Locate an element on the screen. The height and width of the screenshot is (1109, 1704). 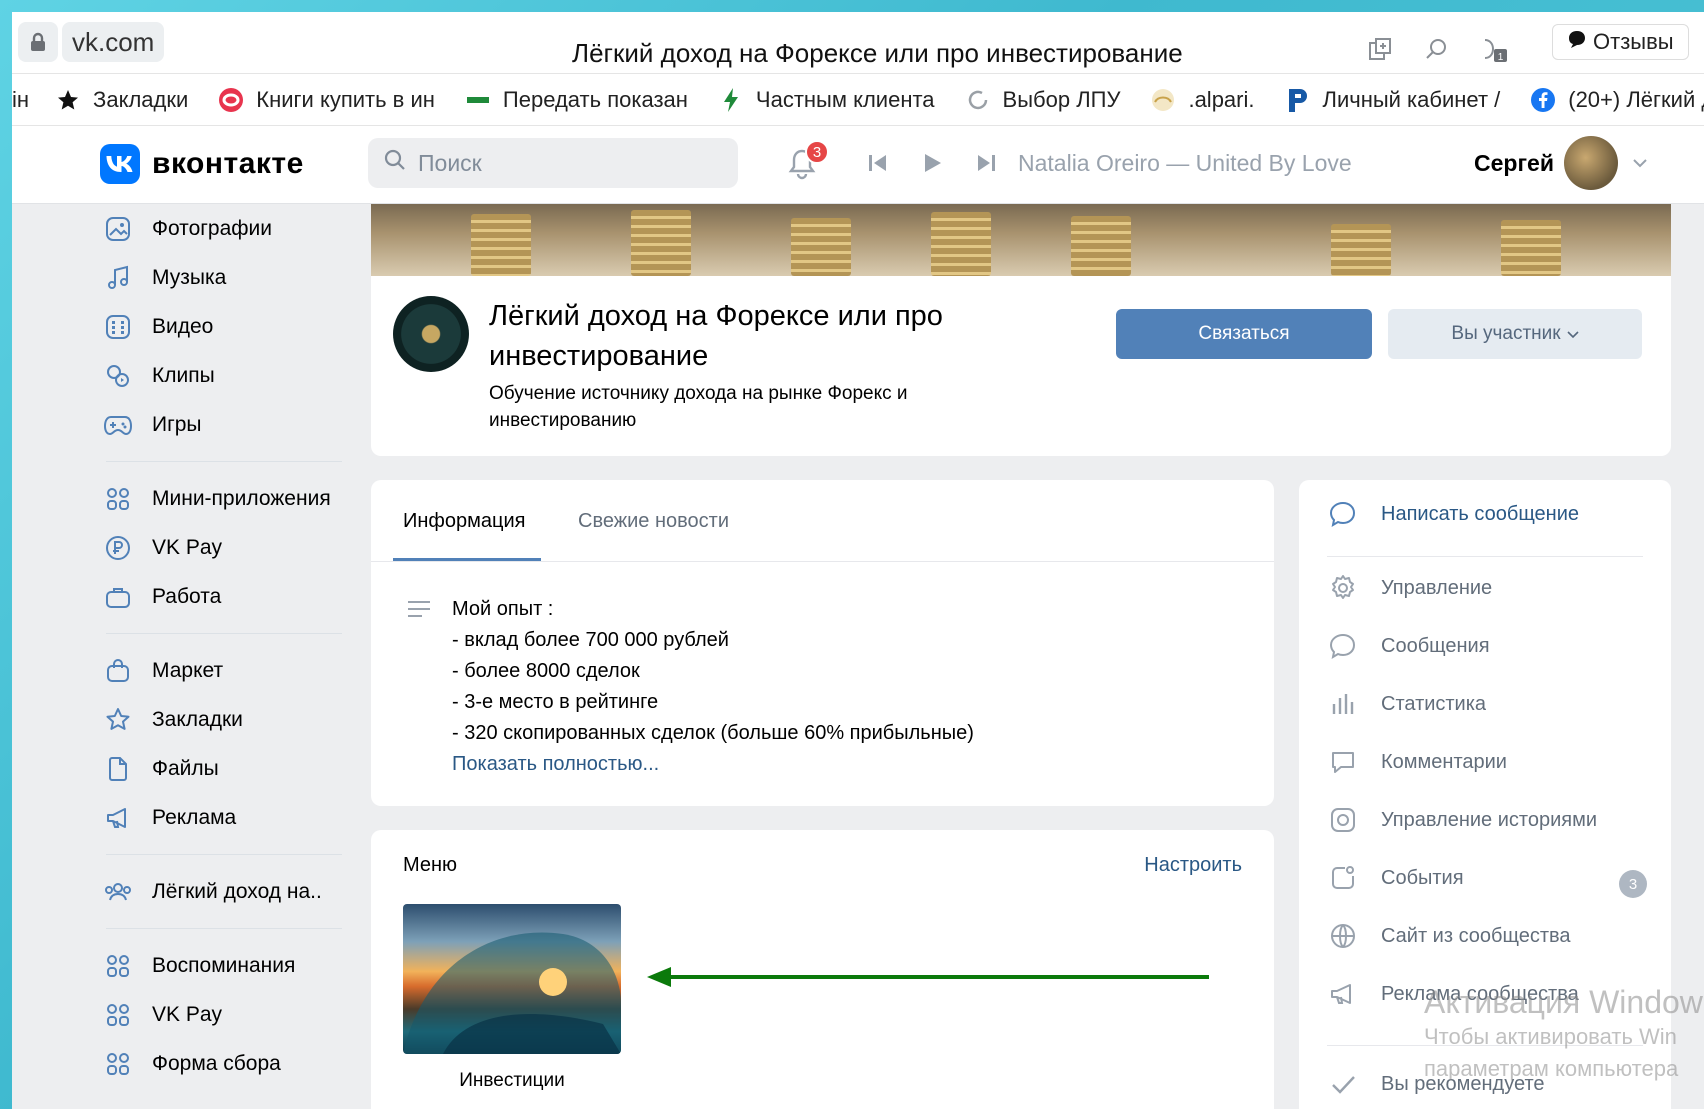
bag-icon is located at coordinates (118, 671).